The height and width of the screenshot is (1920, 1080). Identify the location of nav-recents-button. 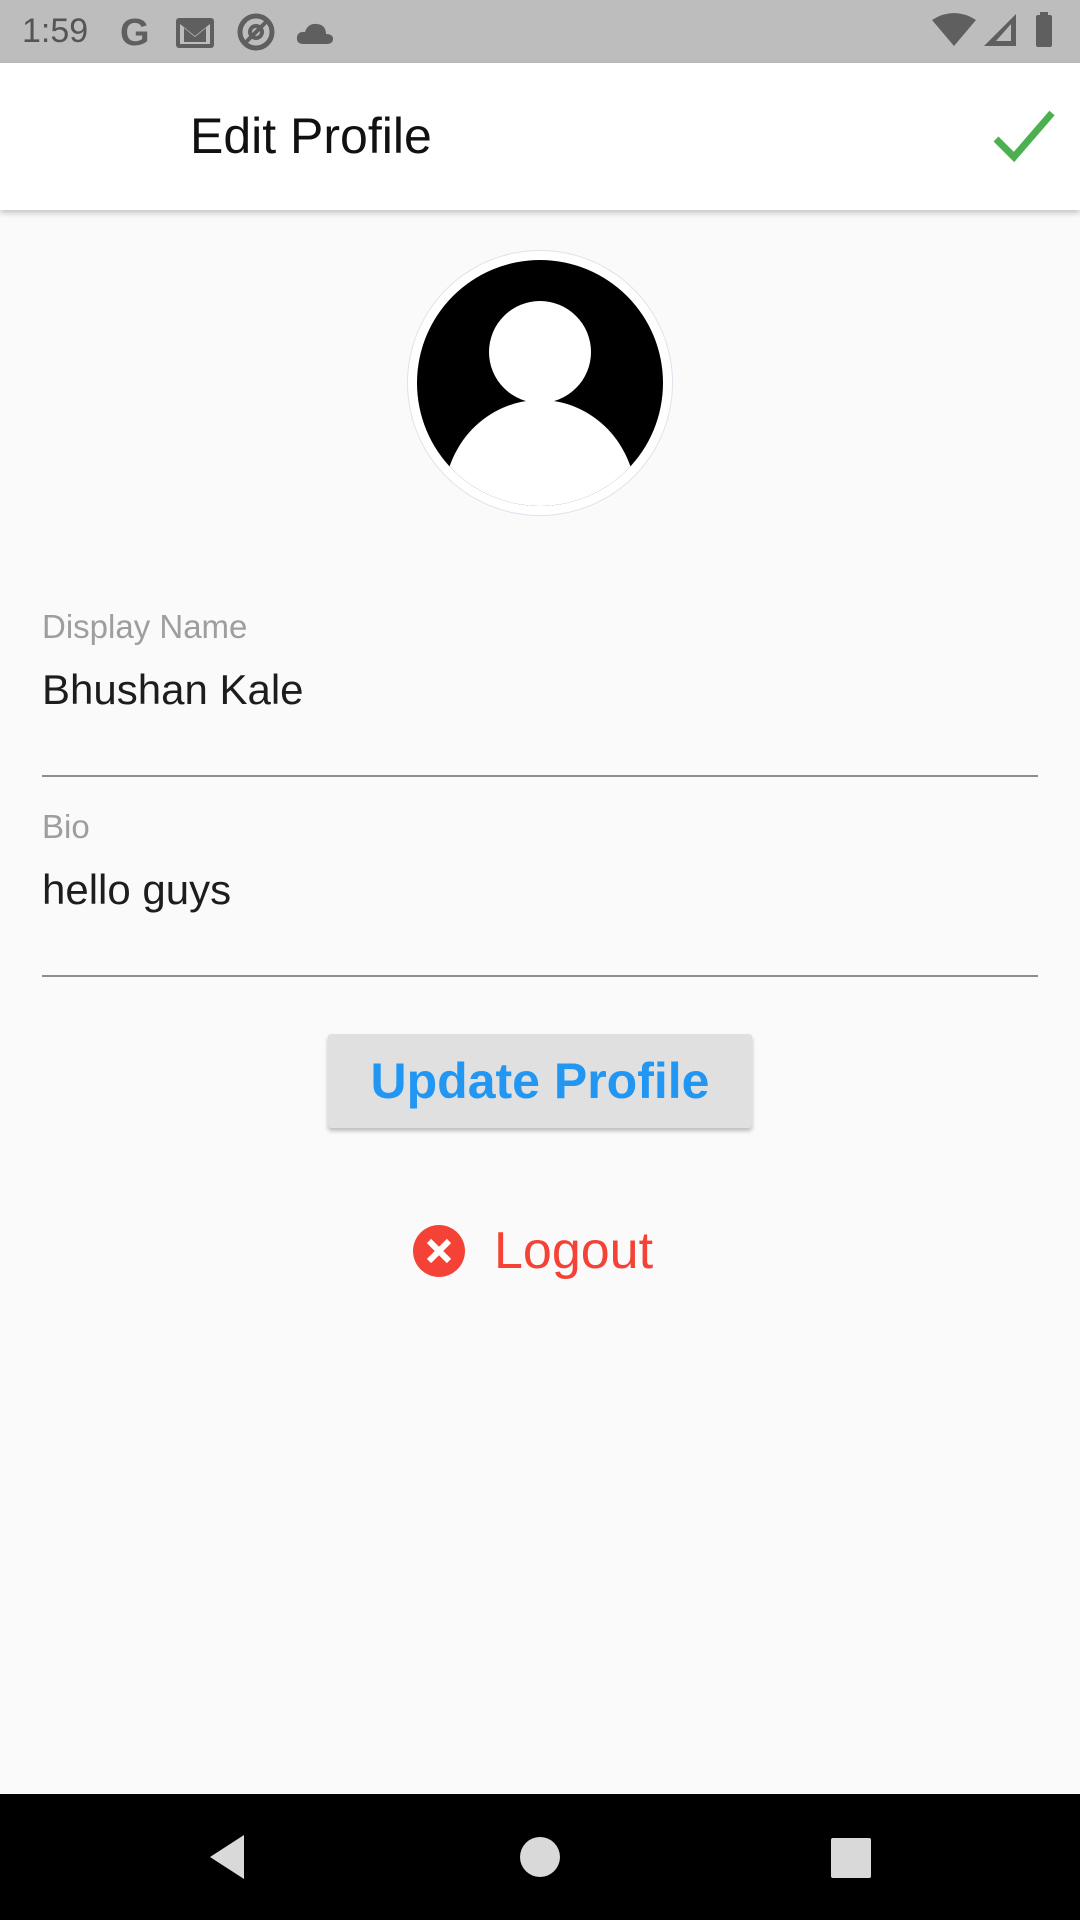
(850, 1857).